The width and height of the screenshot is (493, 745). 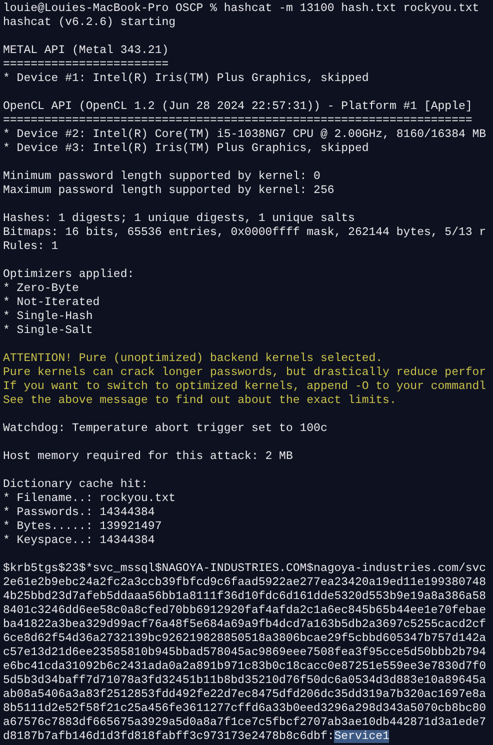 What do you see at coordinates (69, 275) in the screenshot?
I see `terminal-line: Optimizers applied:` at bounding box center [69, 275].